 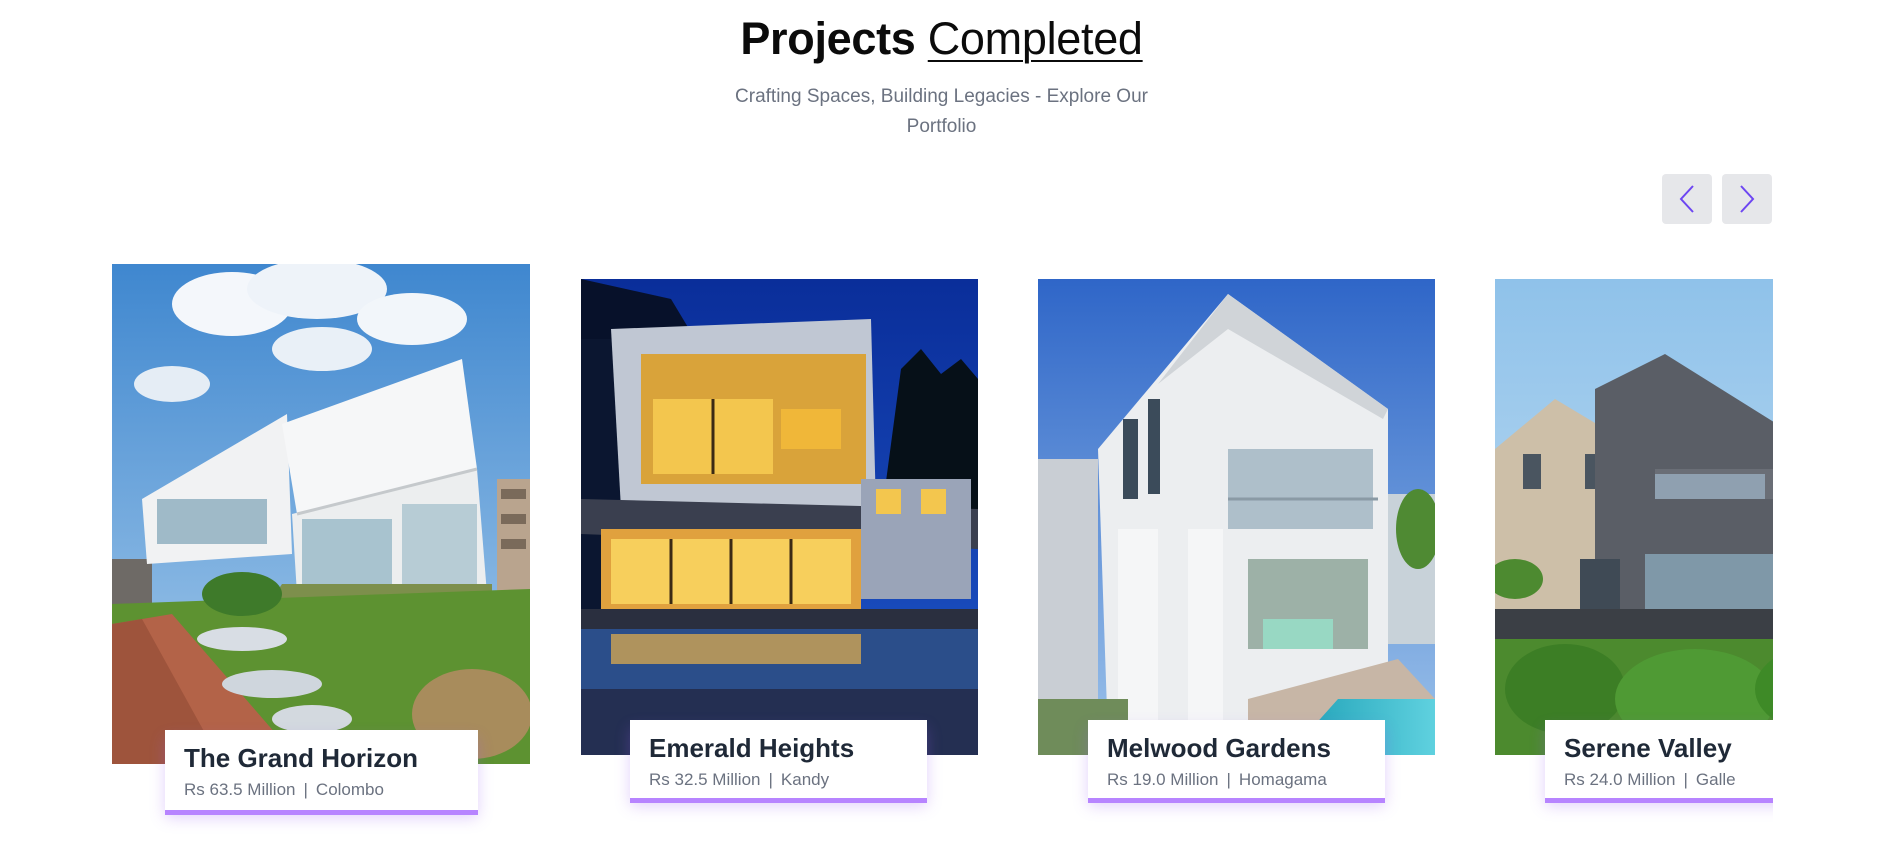 I want to click on project-price: Rs 32.5 Million, so click(x=705, y=779).